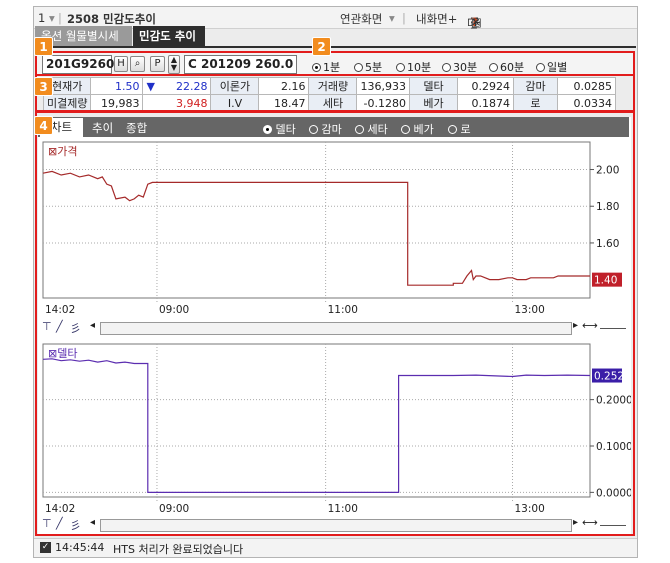 The width and height of the screenshot is (670, 563). What do you see at coordinates (335, 63) in the screenshot?
I see `area-1-frame` at bounding box center [335, 63].